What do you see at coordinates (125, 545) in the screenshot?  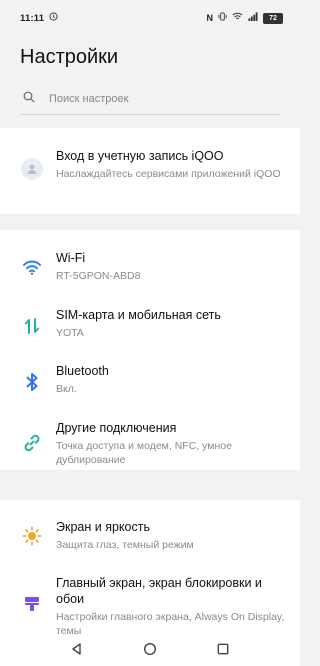 I see `display-desc: Защита глаз, темный режим` at bounding box center [125, 545].